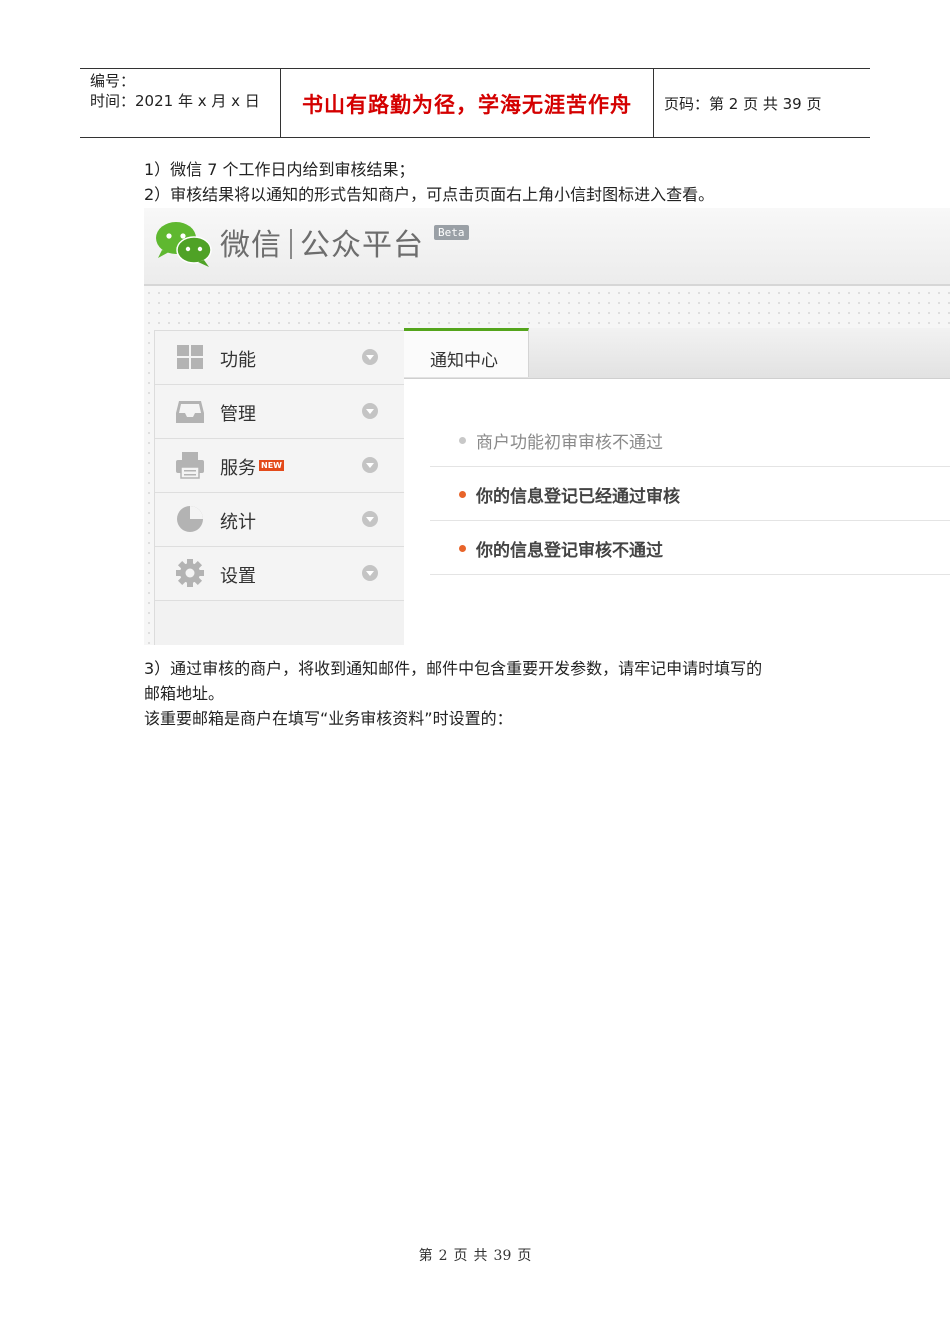 This screenshot has width=950, height=1344. I want to click on notification-text: 你的信息登记已经通过审核, so click(578, 497).